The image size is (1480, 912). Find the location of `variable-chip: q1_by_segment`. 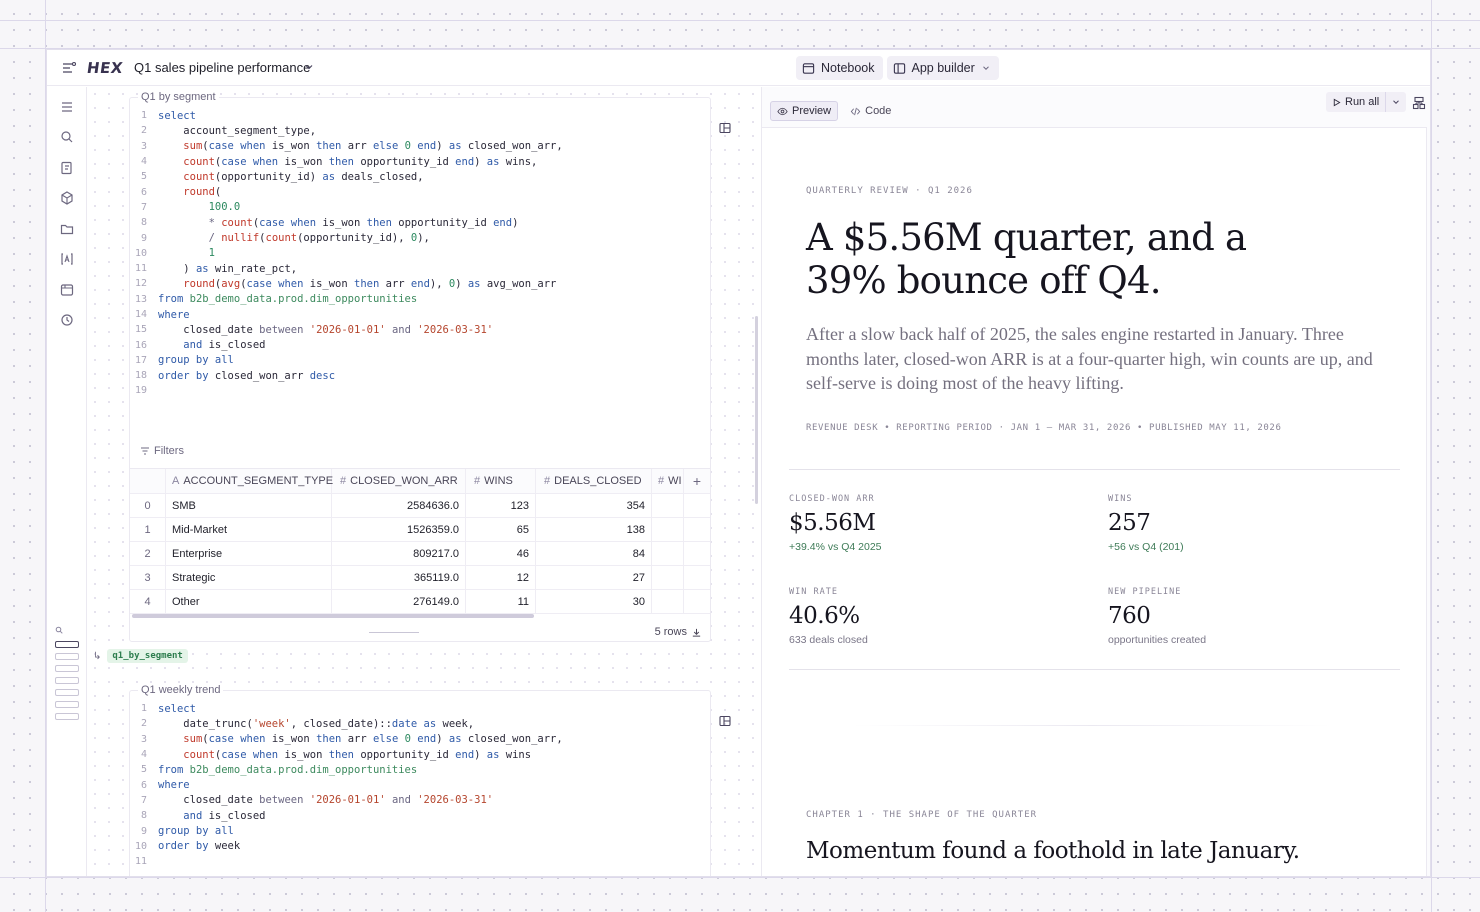

variable-chip: q1_by_segment is located at coordinates (147, 656).